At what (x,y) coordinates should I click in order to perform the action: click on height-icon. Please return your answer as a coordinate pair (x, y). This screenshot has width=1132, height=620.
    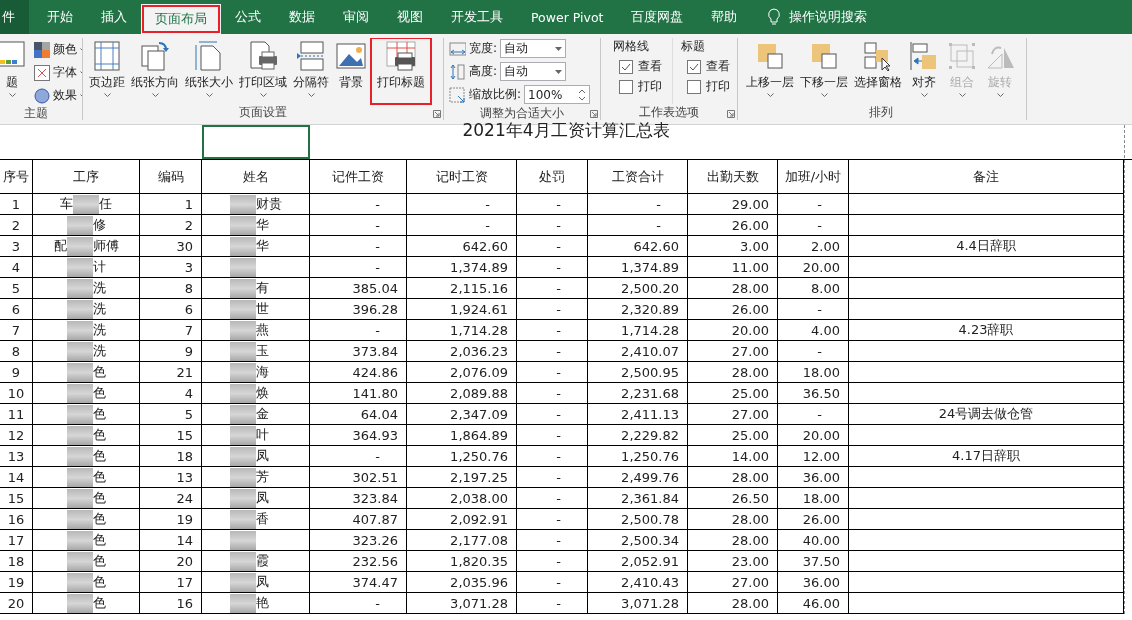
    Looking at the image, I should click on (457, 71).